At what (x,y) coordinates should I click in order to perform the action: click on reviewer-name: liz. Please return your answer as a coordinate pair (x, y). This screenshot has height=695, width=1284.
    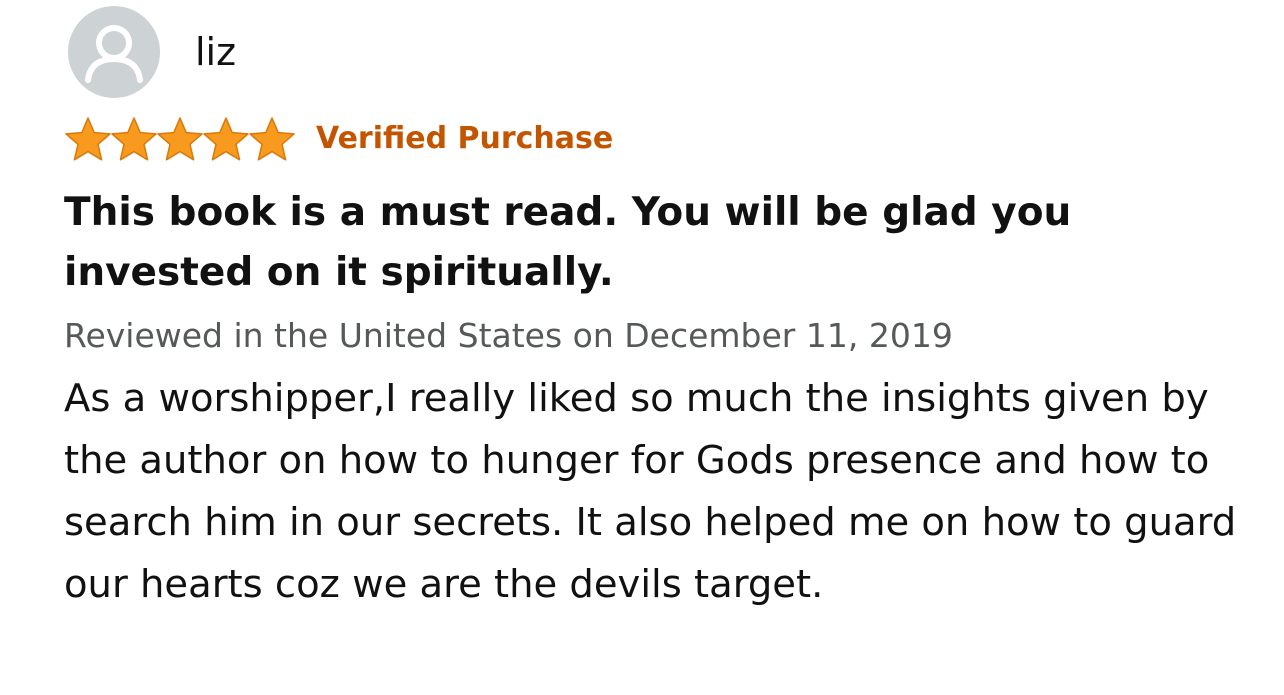
    Looking at the image, I should click on (215, 52).